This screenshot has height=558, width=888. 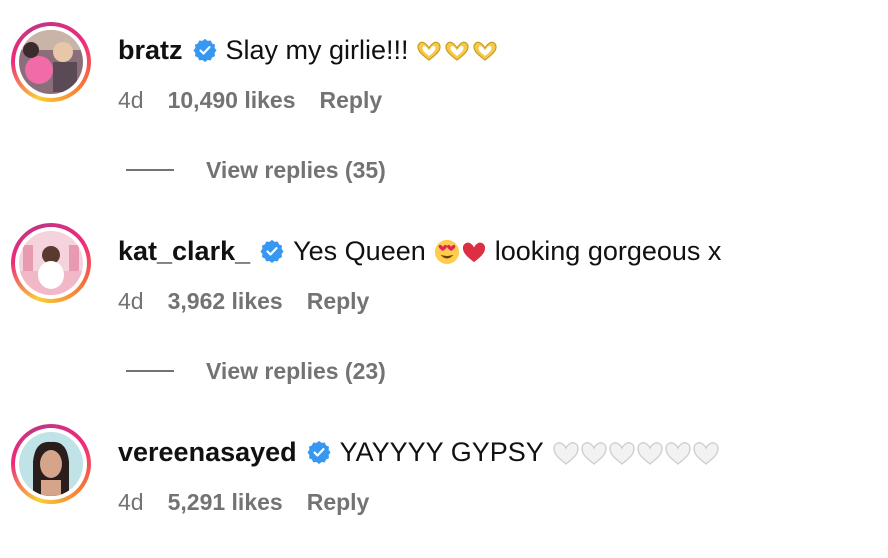 I want to click on view-replies-button: View replies (23), so click(x=256, y=371).